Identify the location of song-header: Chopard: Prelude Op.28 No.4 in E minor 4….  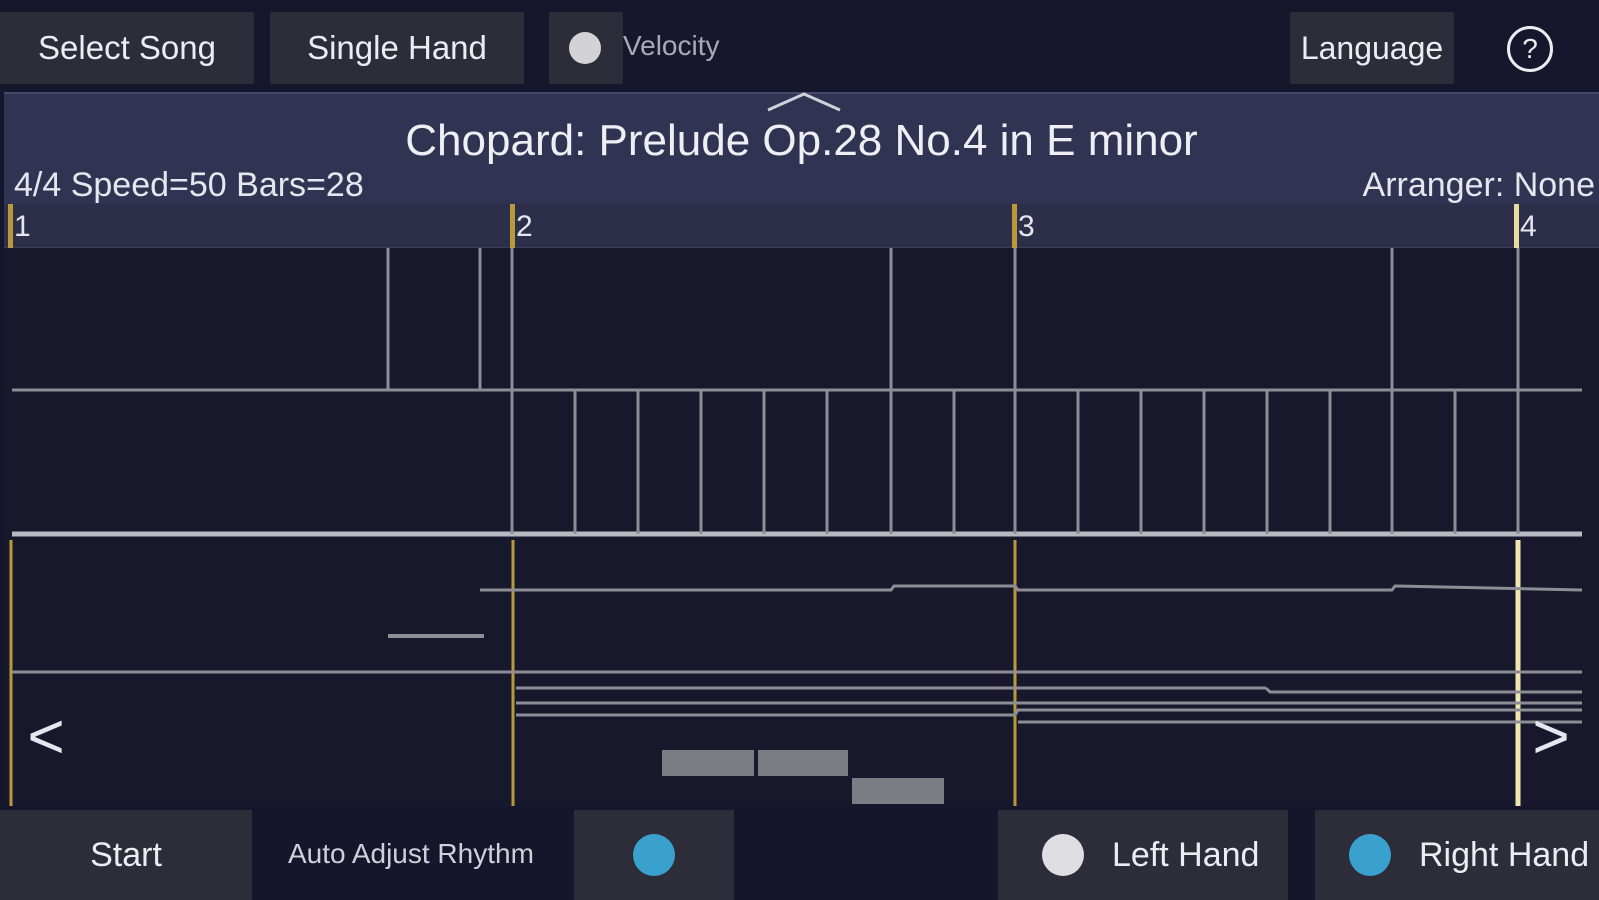
(801, 148).